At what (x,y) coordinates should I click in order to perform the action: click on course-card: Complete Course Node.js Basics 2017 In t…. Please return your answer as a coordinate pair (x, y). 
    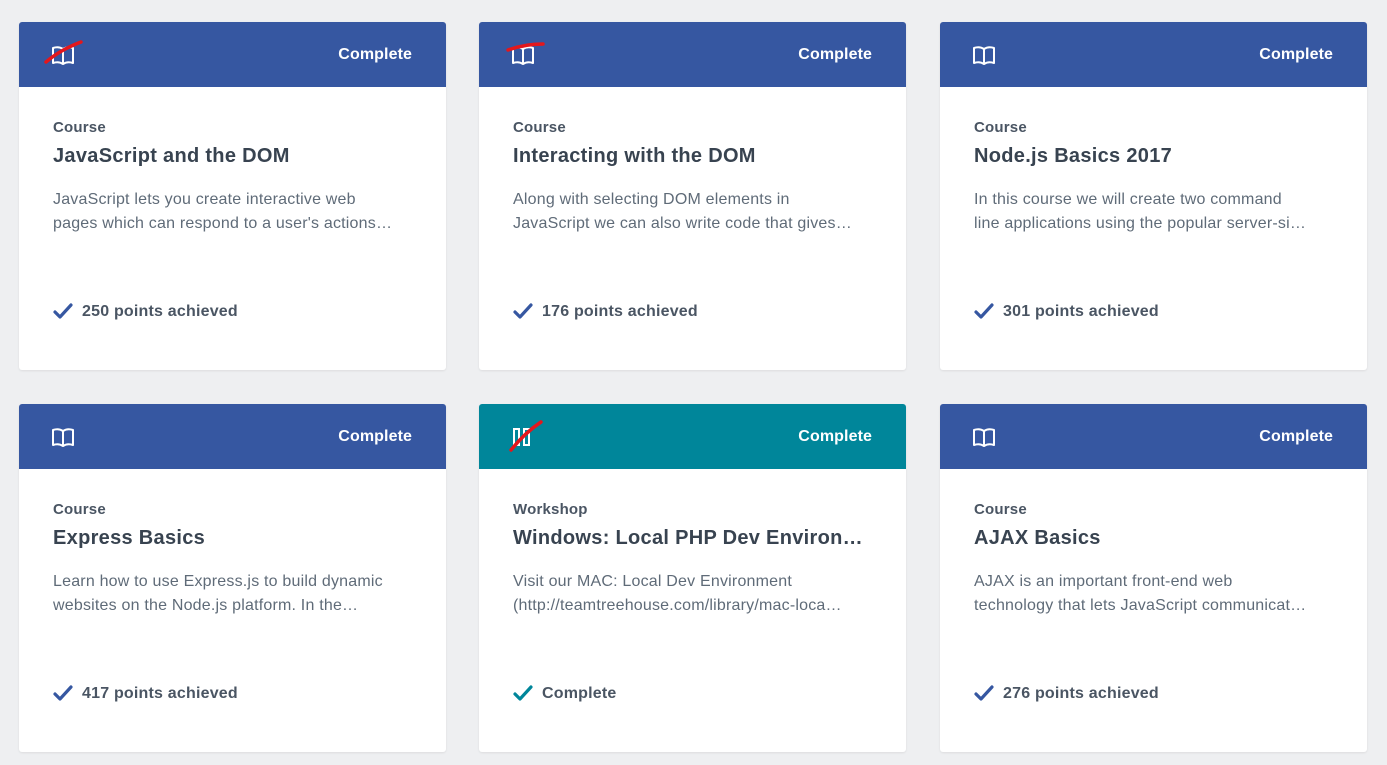
    Looking at the image, I should click on (1153, 196).